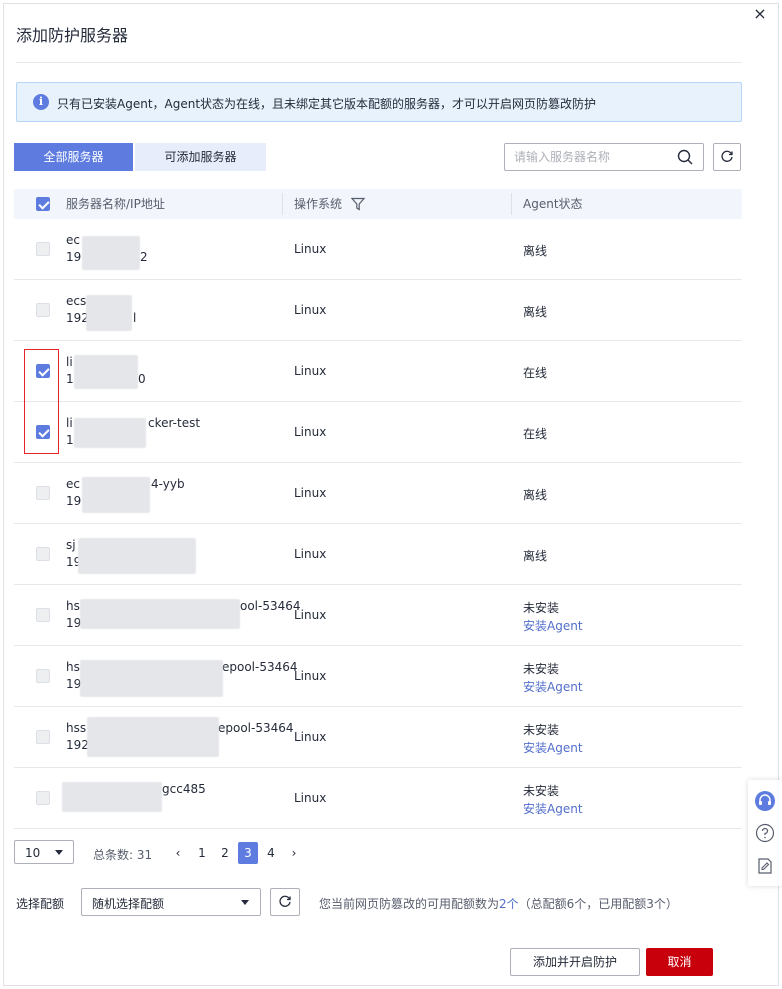 Image resolution: width=782 pixels, height=989 pixels. Describe the element at coordinates (200, 157) in the screenshot. I see `tab-addable-servers: 可添加服务器` at that location.